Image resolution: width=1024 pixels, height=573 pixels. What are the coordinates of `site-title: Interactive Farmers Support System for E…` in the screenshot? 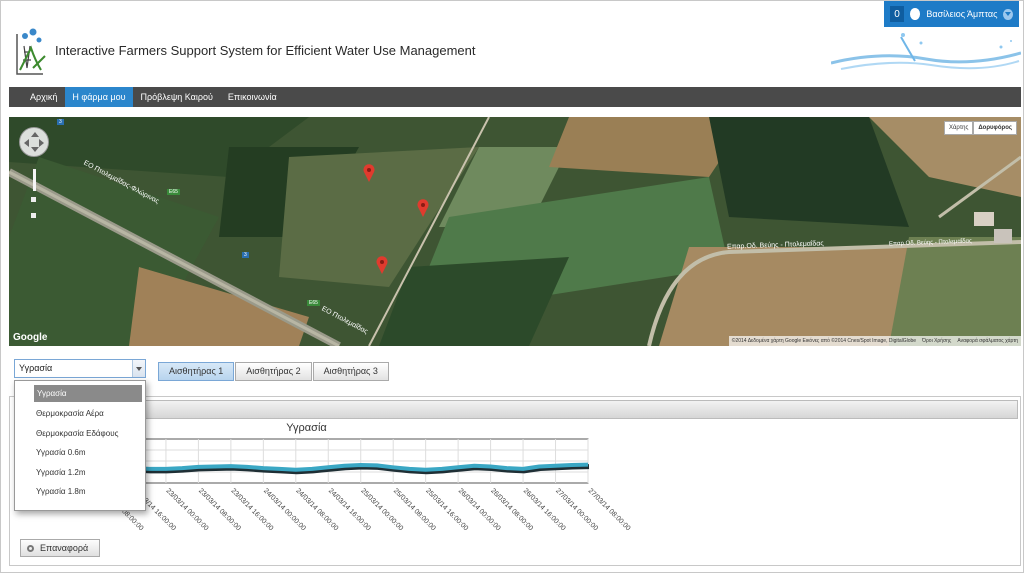 It's located at (265, 50).